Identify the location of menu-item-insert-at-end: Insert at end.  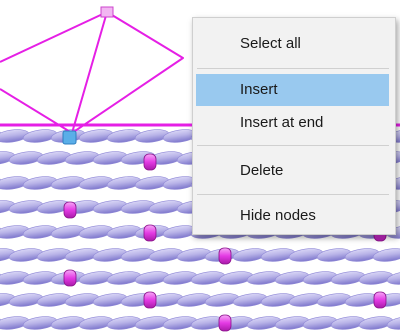
(292, 123).